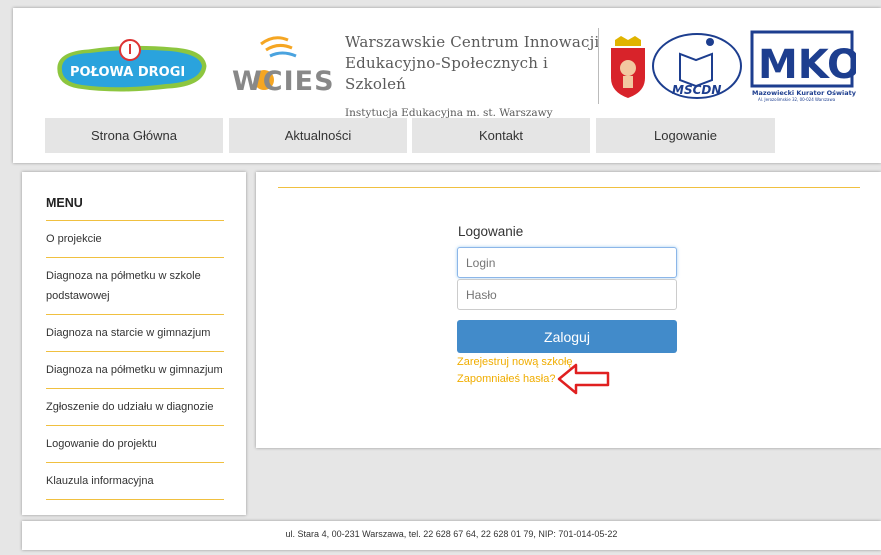 The width and height of the screenshot is (881, 555). Describe the element at coordinates (567, 294) in the screenshot. I see `password-input` at that location.